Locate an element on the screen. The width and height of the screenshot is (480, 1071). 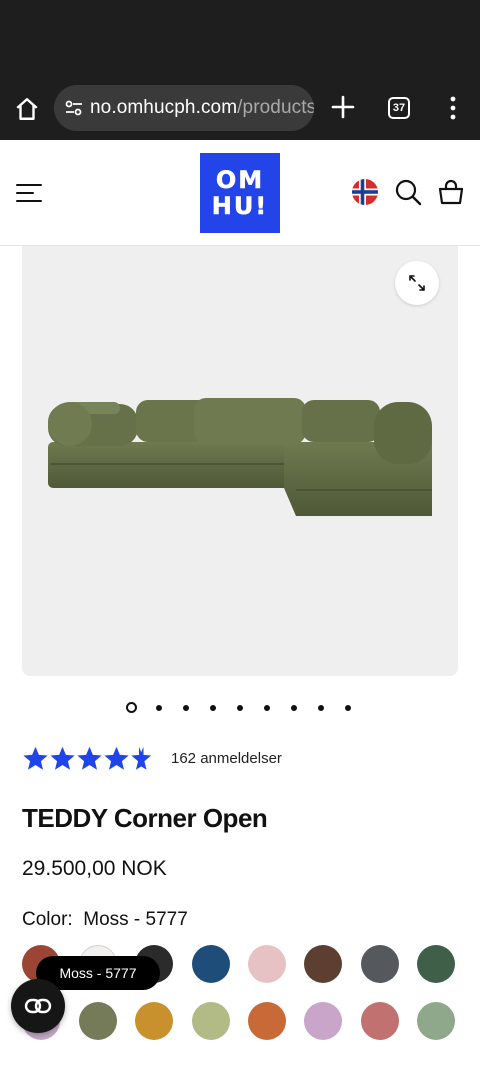
search-icon is located at coordinates (408, 192).